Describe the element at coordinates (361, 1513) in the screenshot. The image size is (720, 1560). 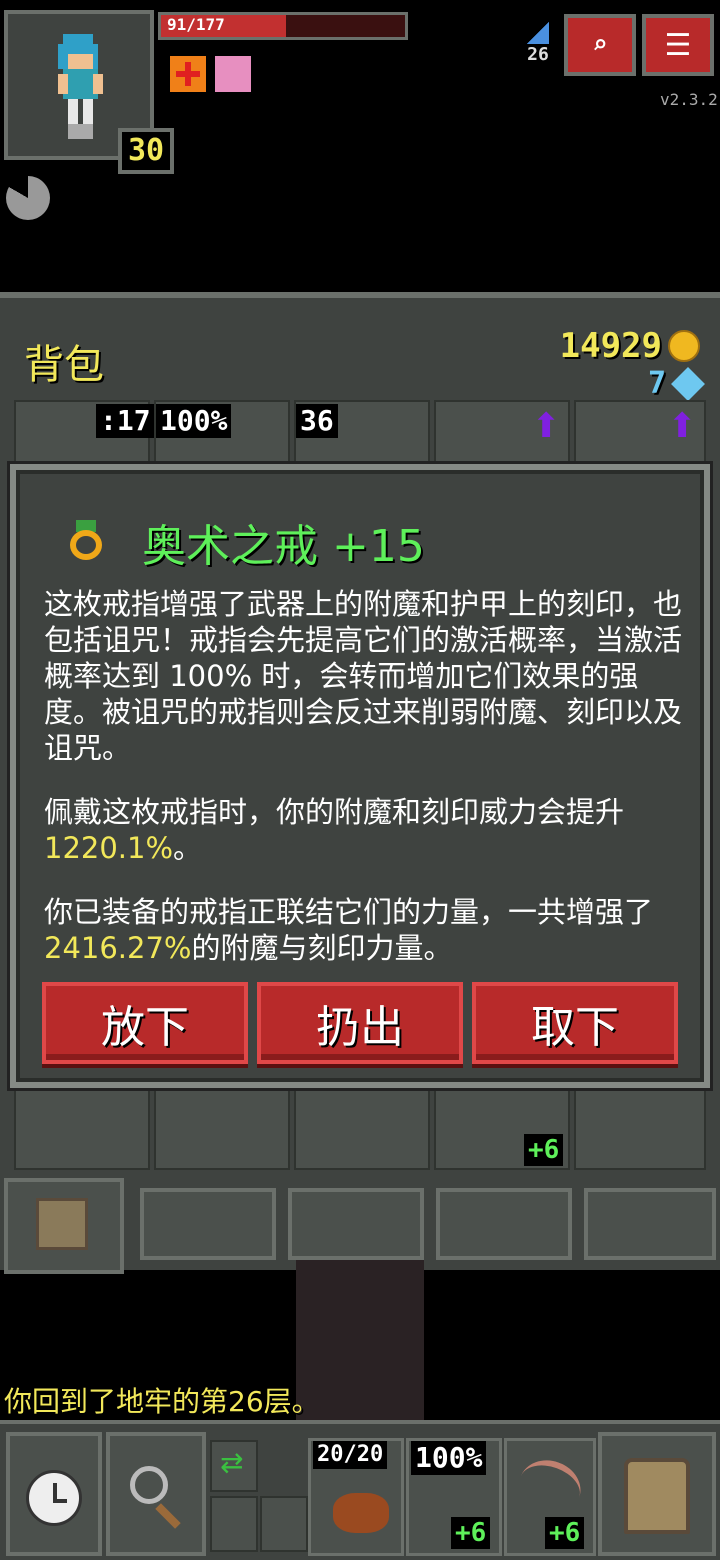
I see `food-meat-icon` at that location.